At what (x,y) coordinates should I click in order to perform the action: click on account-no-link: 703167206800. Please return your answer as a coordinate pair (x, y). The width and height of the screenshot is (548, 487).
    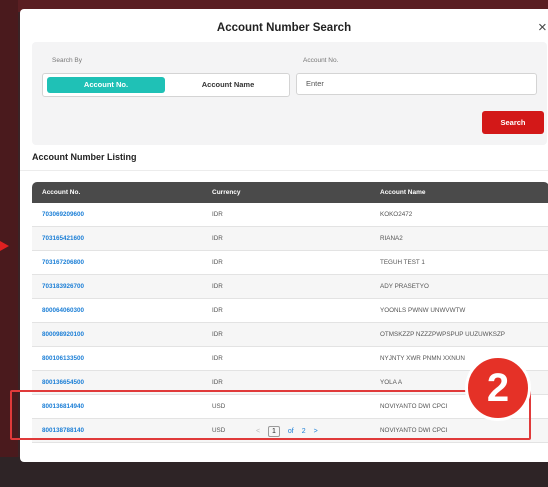
    Looking at the image, I should click on (63, 262).